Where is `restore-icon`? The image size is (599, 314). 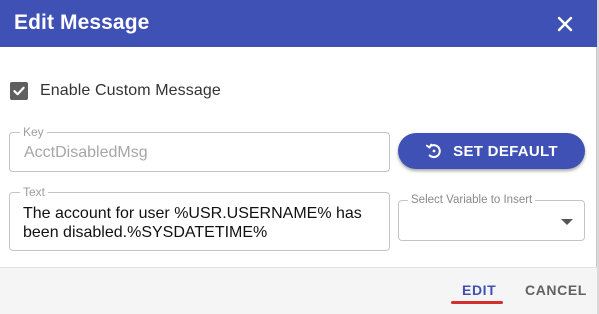
restore-icon is located at coordinates (434, 151).